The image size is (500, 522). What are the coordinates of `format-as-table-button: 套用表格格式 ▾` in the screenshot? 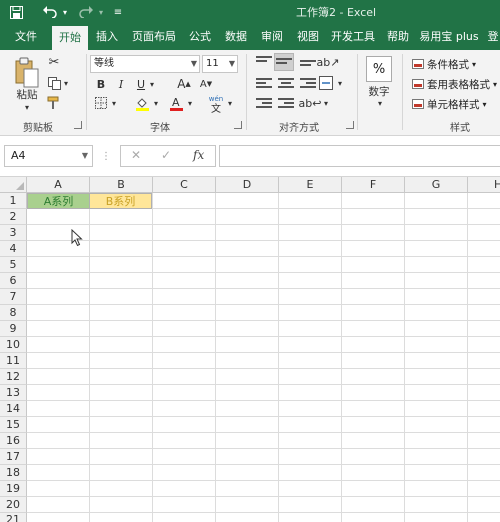 It's located at (454, 84).